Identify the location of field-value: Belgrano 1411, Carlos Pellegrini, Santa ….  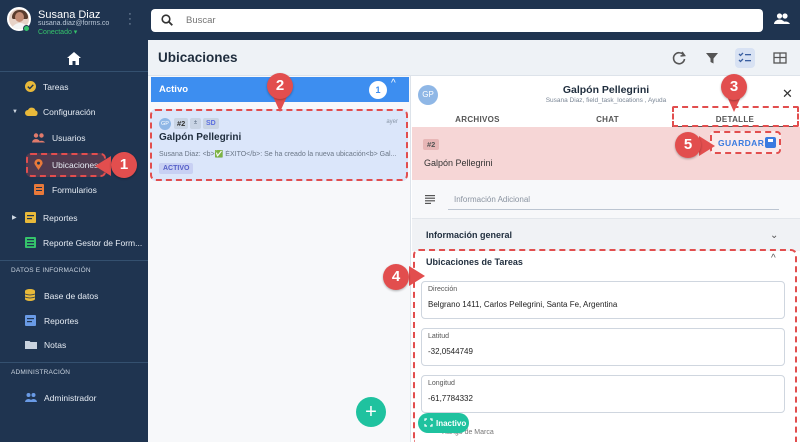
(523, 304).